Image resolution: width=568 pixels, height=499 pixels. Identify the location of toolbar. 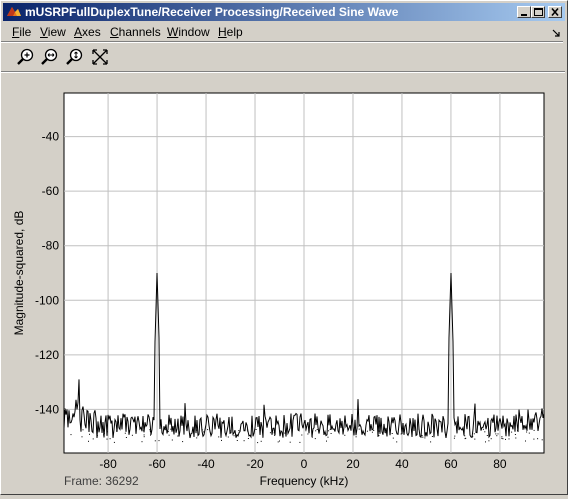
(284, 57).